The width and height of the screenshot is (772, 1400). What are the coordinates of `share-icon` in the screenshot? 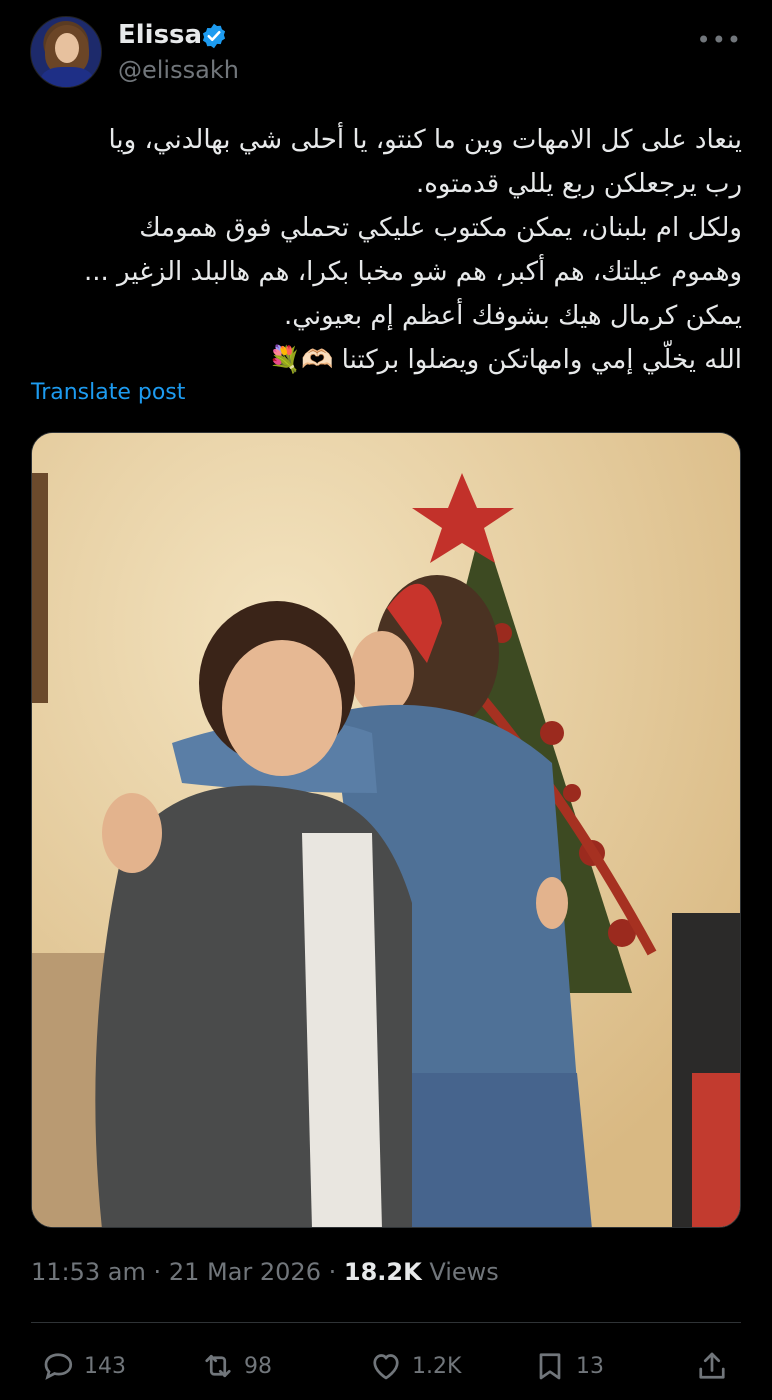 It's located at (712, 1365).